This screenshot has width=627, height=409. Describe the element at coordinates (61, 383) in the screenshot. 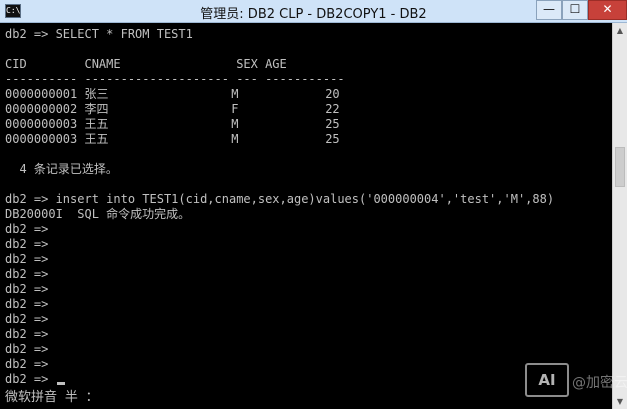

I see `text-cursor` at that location.